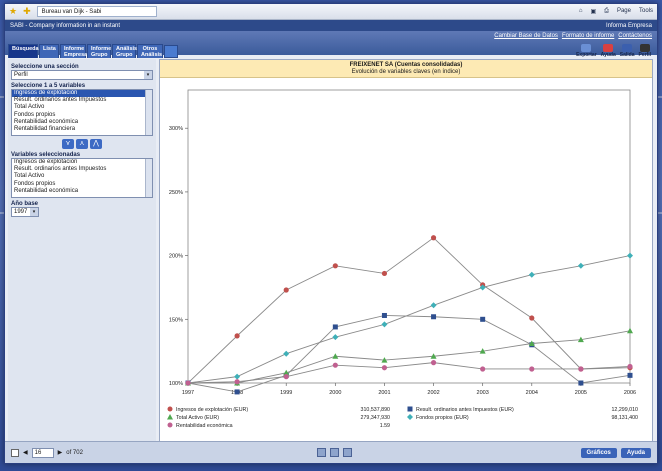  I want to click on legend-label: Ingresos de explotación (EUR), so click(212, 410).